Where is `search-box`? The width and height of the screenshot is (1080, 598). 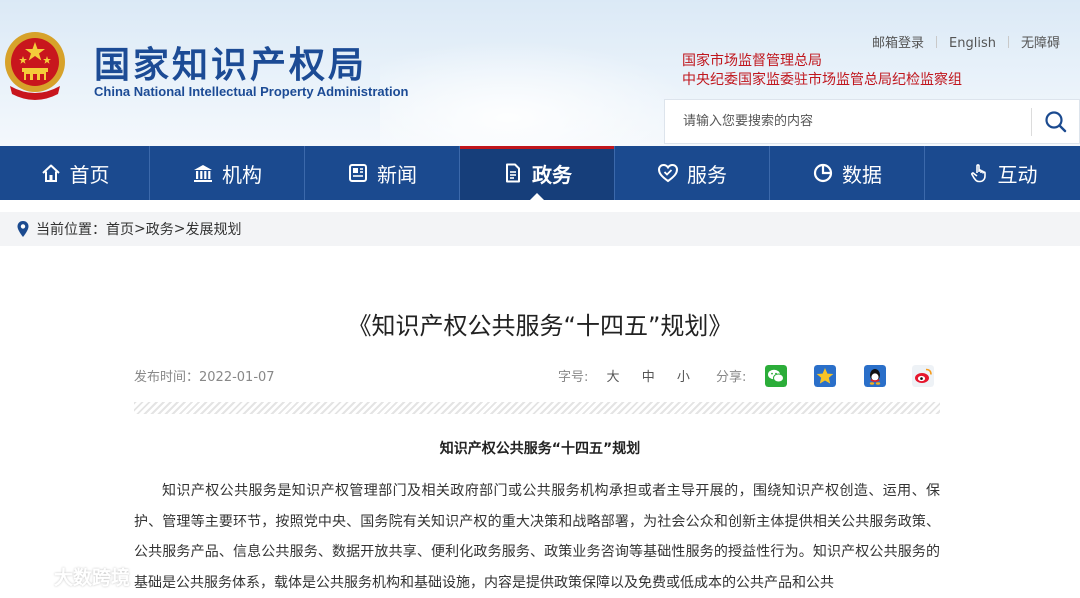 search-box is located at coordinates (872, 121).